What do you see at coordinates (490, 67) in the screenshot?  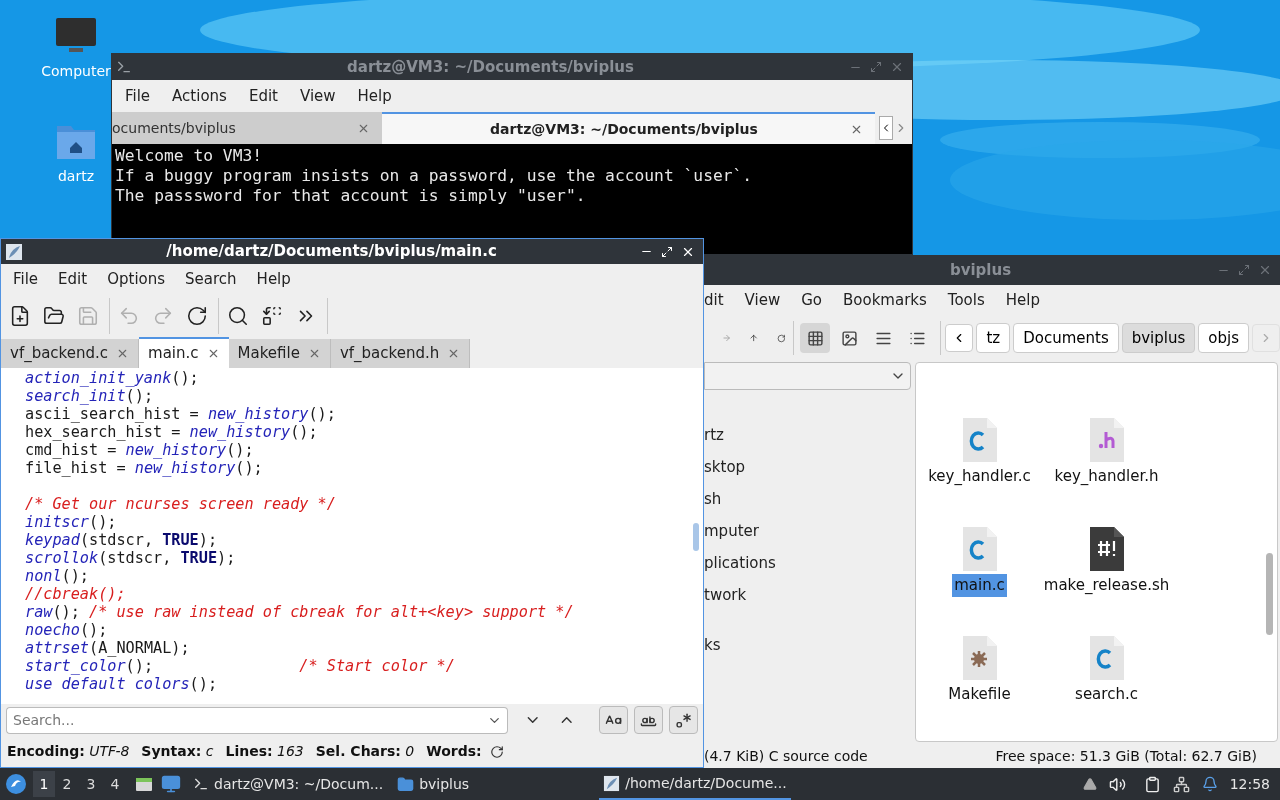 I see `window-title: dartz@VM3: ~/Documents/bviplus` at bounding box center [490, 67].